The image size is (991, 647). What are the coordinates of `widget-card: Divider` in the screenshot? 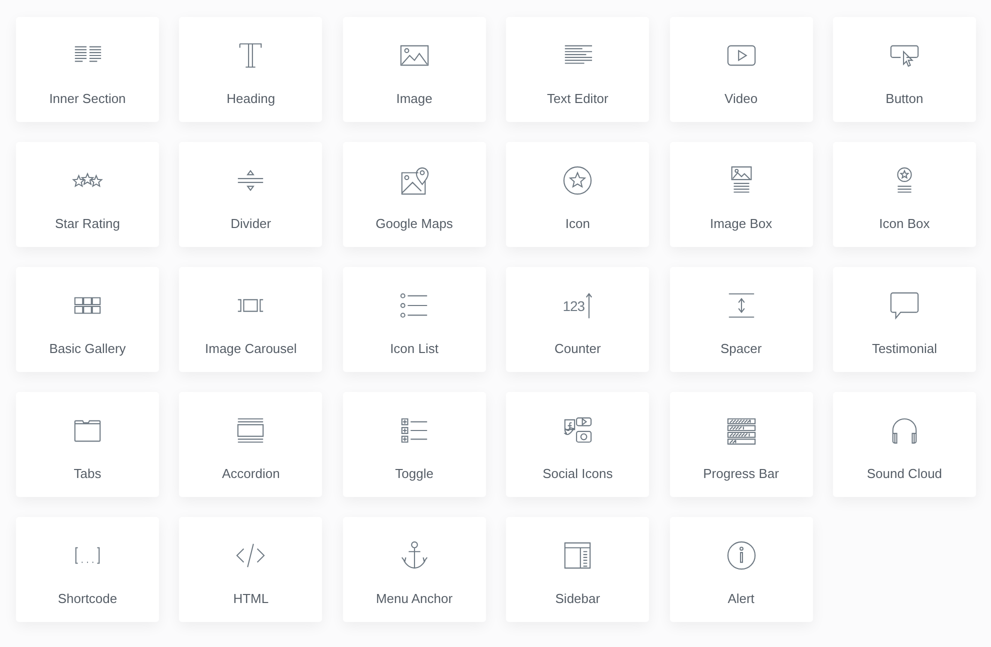 It's located at (250, 194).